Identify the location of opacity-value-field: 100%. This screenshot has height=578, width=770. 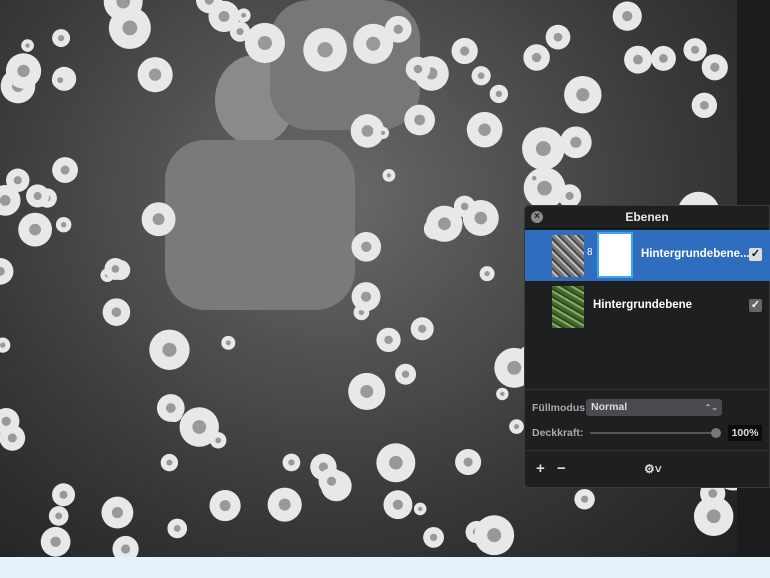
(745, 433).